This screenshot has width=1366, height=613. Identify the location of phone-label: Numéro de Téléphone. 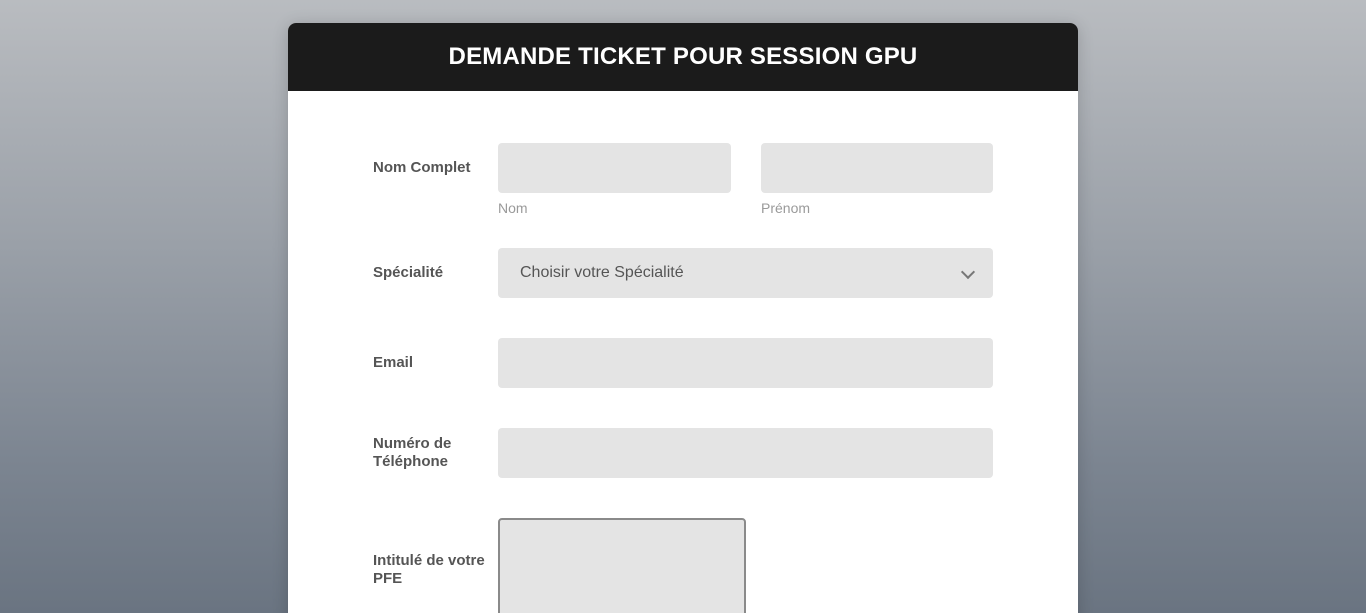
(412, 452).